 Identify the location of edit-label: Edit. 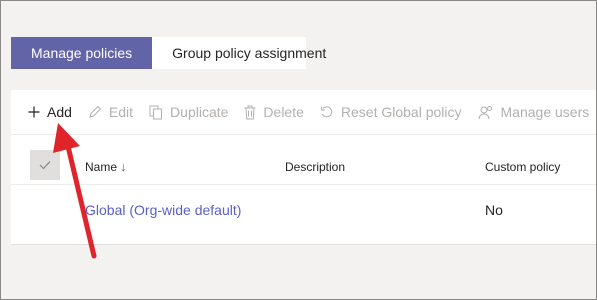
(121, 112).